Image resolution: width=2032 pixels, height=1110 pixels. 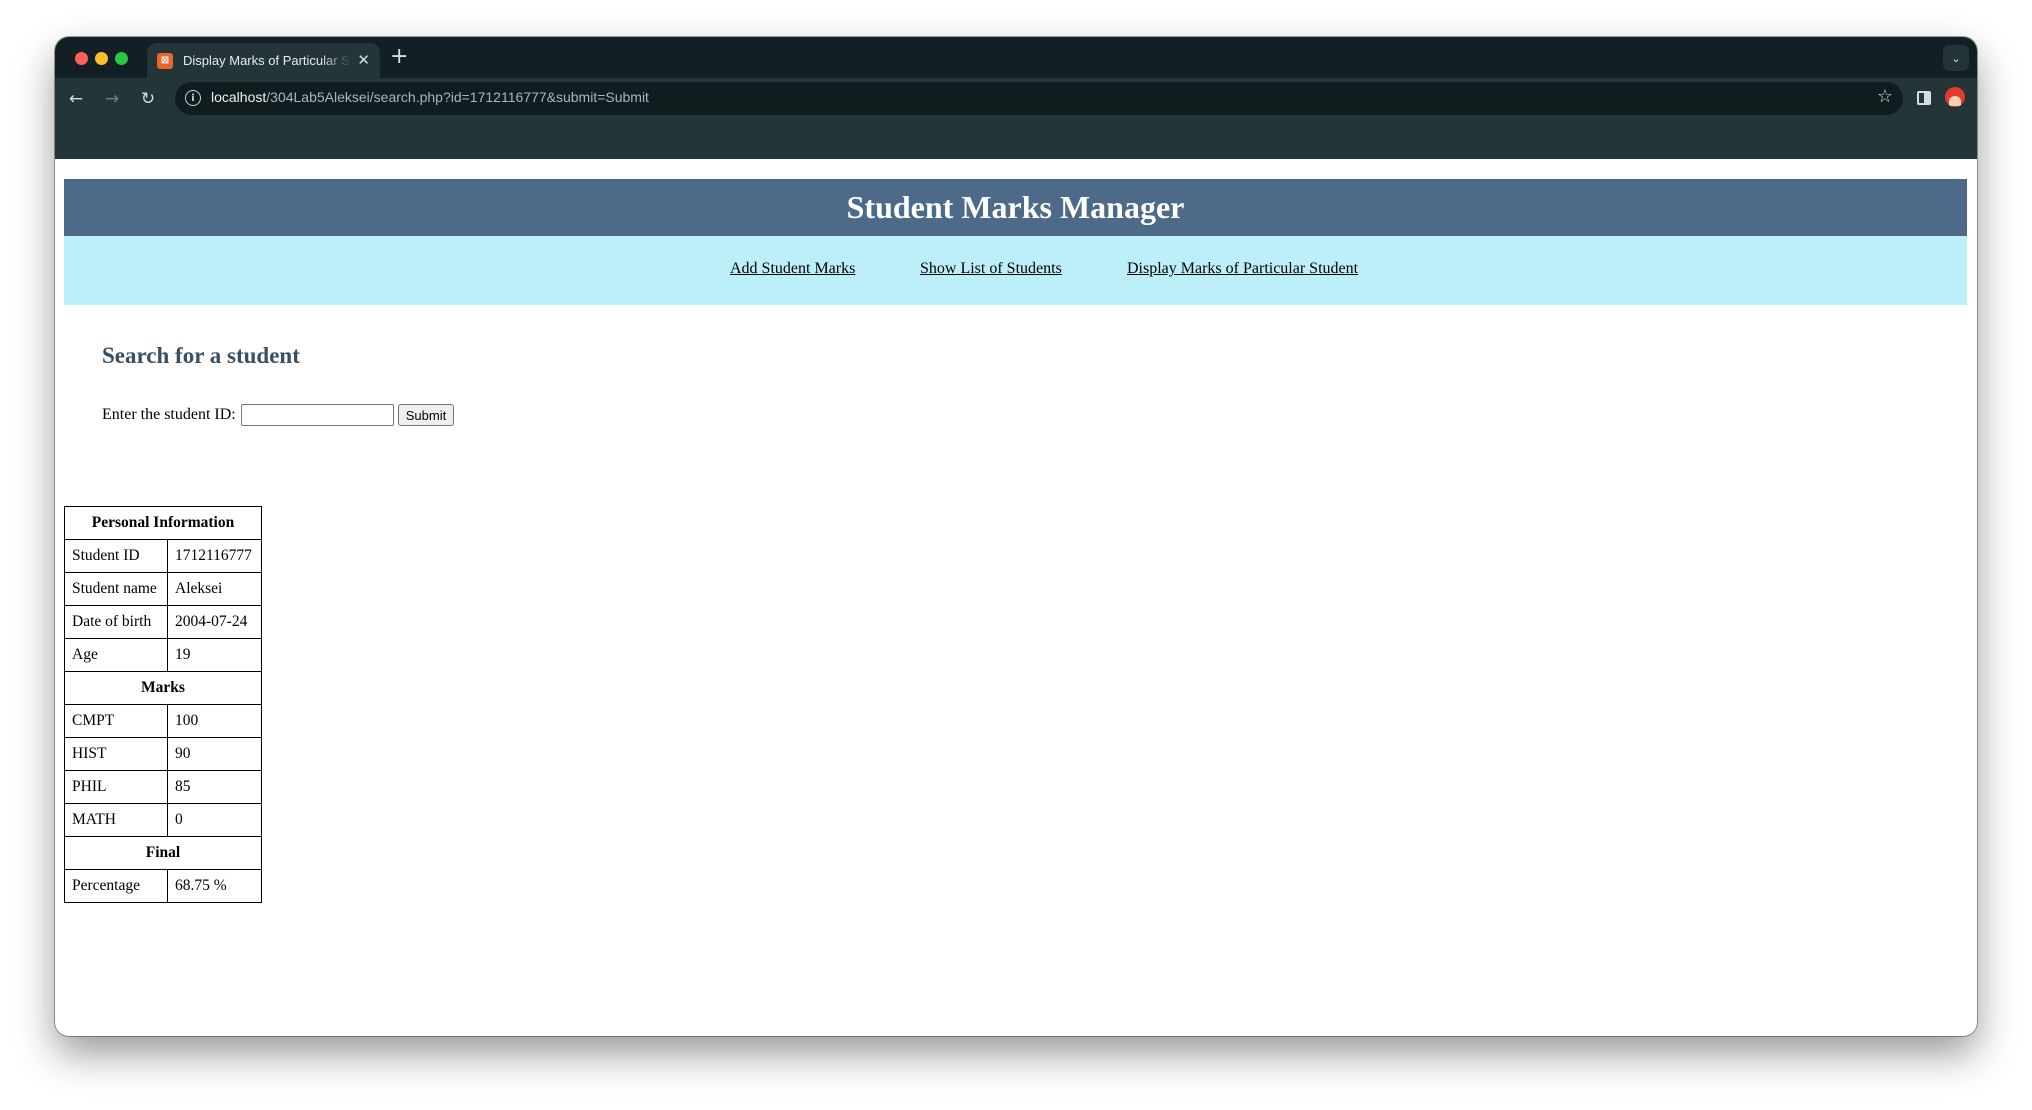 What do you see at coordinates (426, 415) in the screenshot?
I see `submit-button: Submit` at bounding box center [426, 415].